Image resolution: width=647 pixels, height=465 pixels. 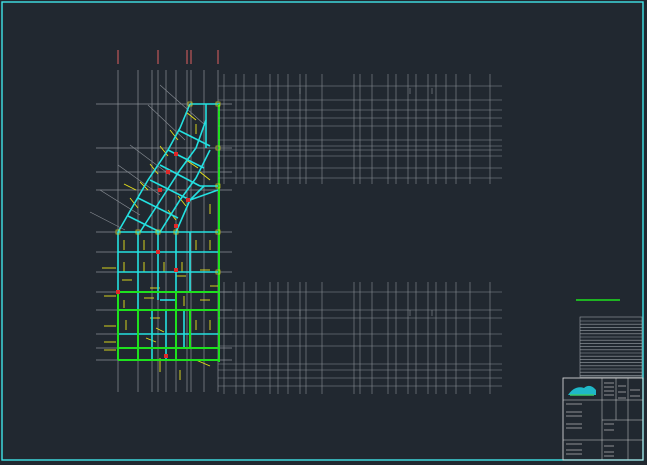 I want to click on axis-marks, so click(x=168, y=57).